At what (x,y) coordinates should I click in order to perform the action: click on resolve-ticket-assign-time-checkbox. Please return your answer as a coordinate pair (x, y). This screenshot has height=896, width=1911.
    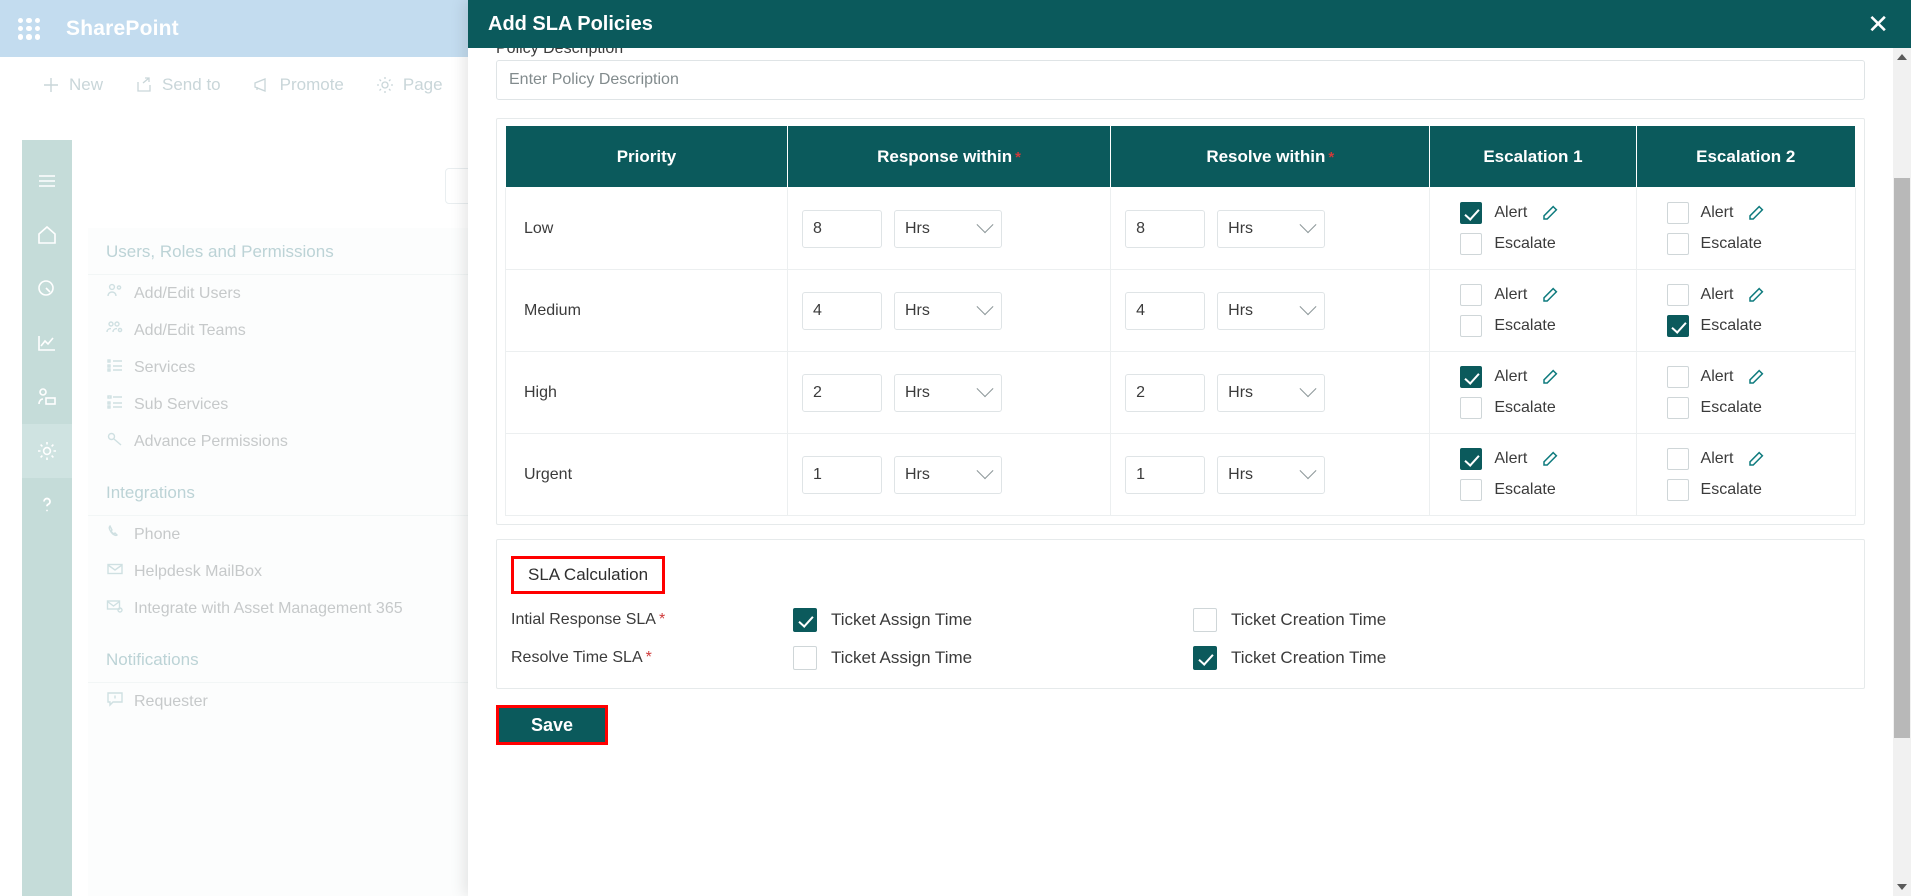
    Looking at the image, I should click on (805, 658).